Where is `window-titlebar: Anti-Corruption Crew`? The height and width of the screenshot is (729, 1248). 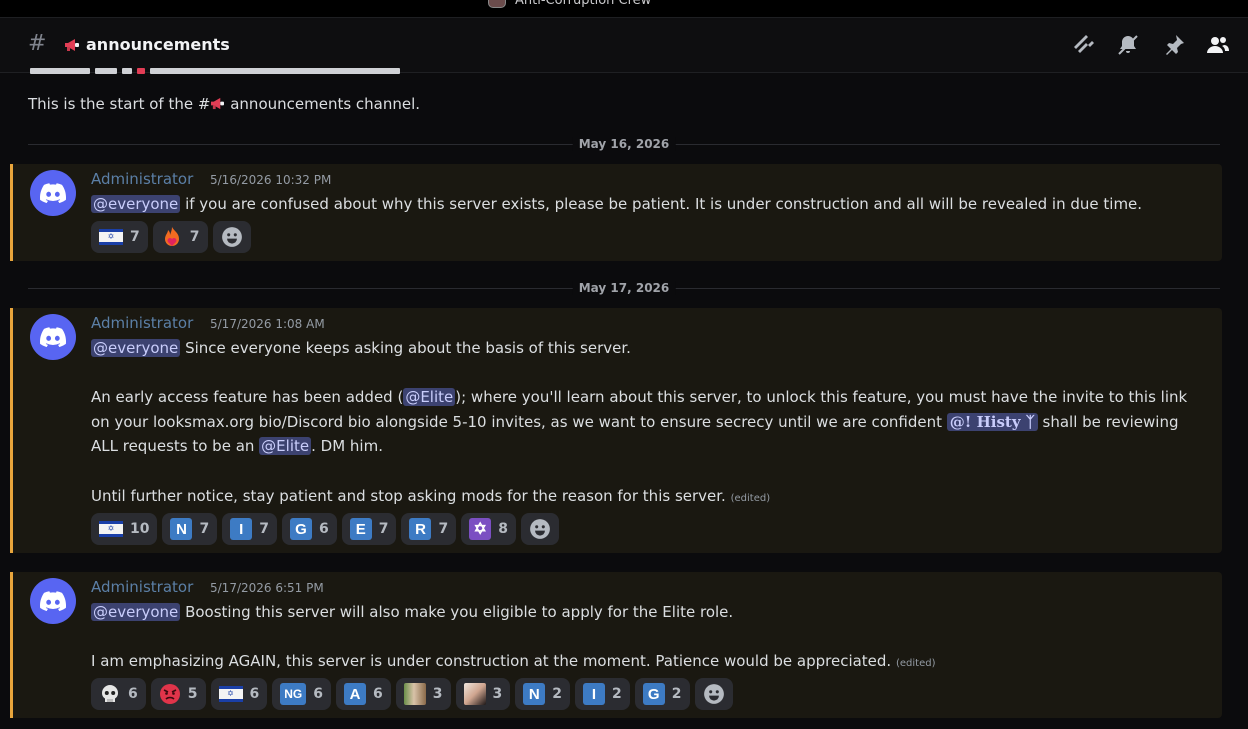 window-titlebar: Anti-Corruption Crew is located at coordinates (624, 9).